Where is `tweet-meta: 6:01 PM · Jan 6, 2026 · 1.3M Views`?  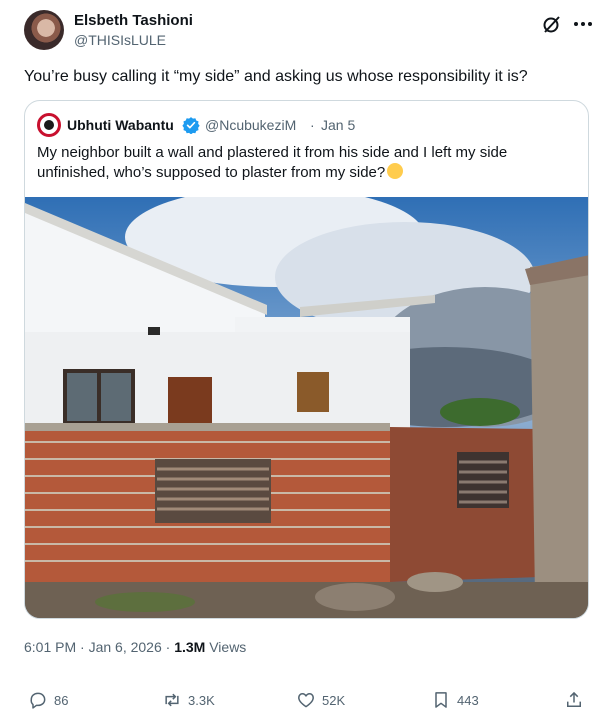 tweet-meta: 6:01 PM · Jan 6, 2026 · 1.3M Views is located at coordinates (135, 647).